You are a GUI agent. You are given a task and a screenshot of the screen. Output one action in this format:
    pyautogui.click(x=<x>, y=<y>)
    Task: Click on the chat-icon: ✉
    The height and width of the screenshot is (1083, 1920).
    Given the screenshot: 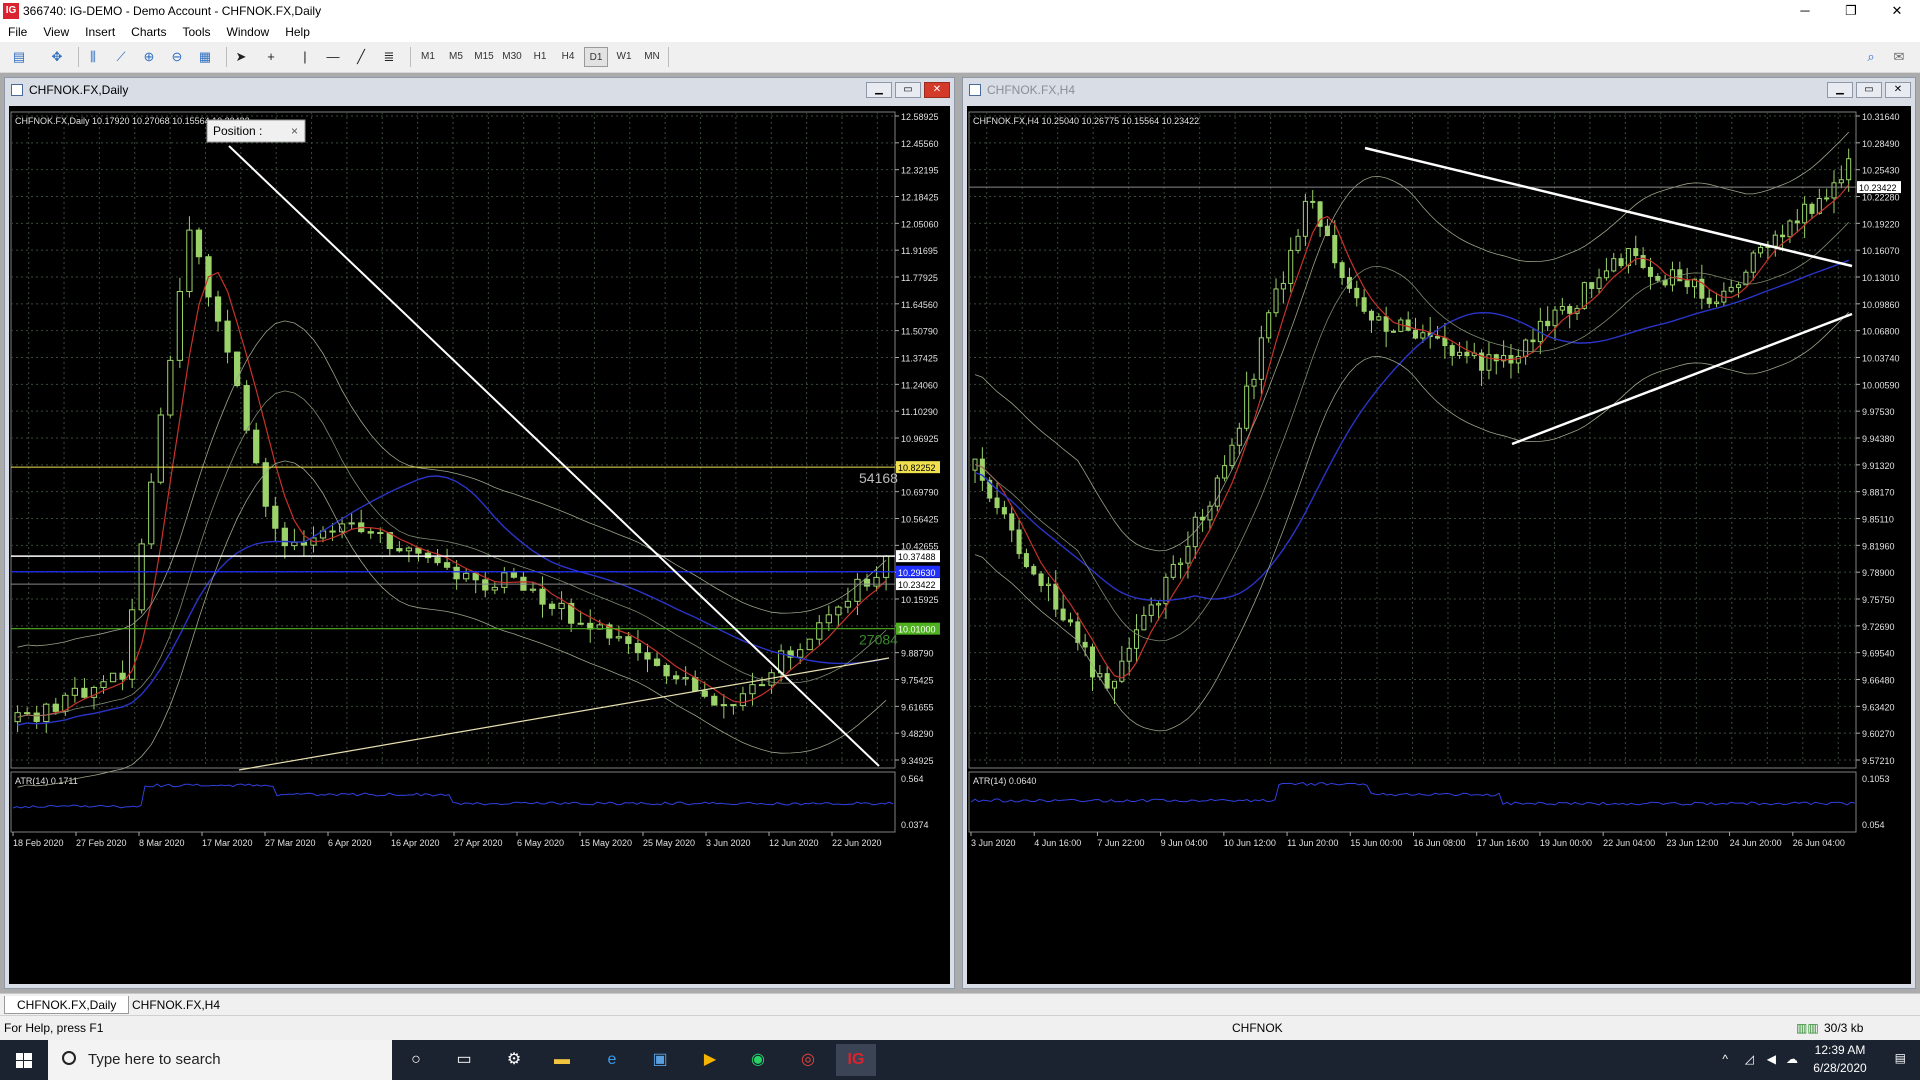 What is the action you would take?
    pyautogui.click(x=1899, y=57)
    